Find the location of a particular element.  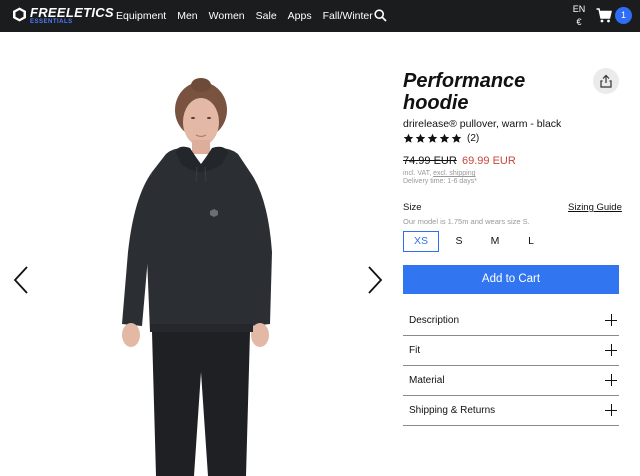

brand-subtitle: ESSENTIALS is located at coordinates (51, 22).